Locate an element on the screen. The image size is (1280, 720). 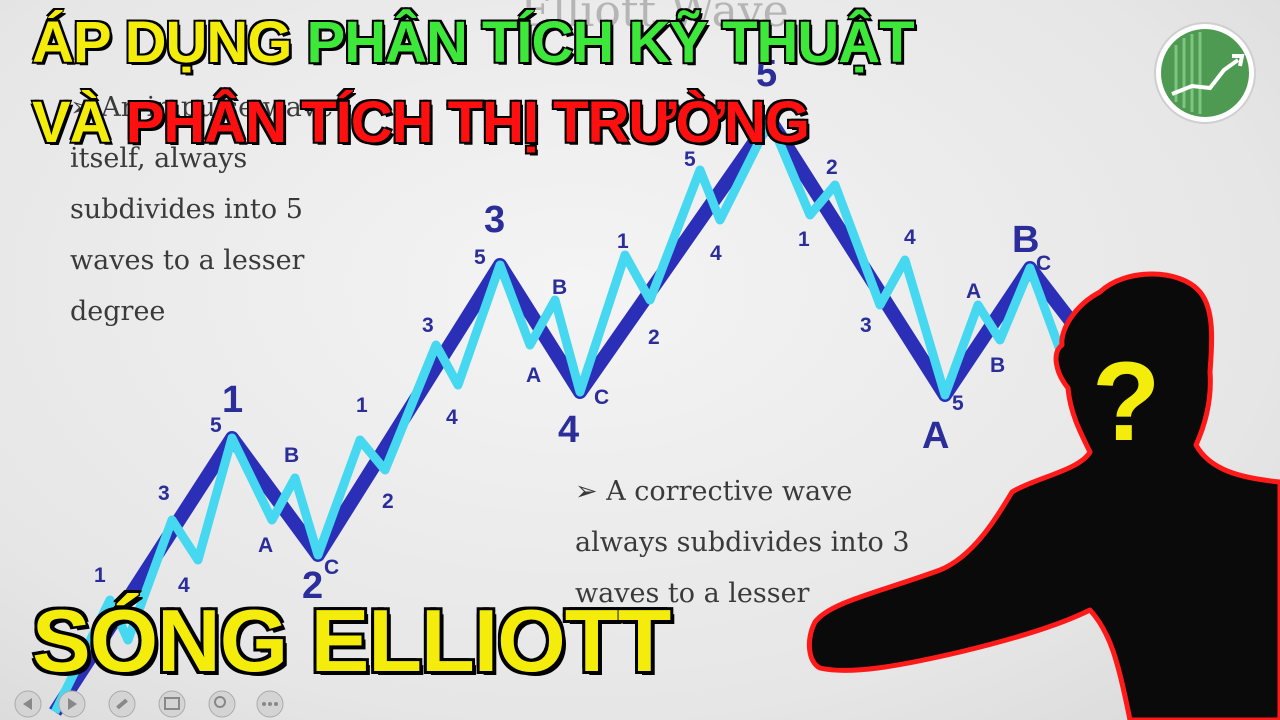
headline-line-1: ÁP DỤNG PHÂN TÍCH KỸ THUẬT is located at coordinates (473, 42).